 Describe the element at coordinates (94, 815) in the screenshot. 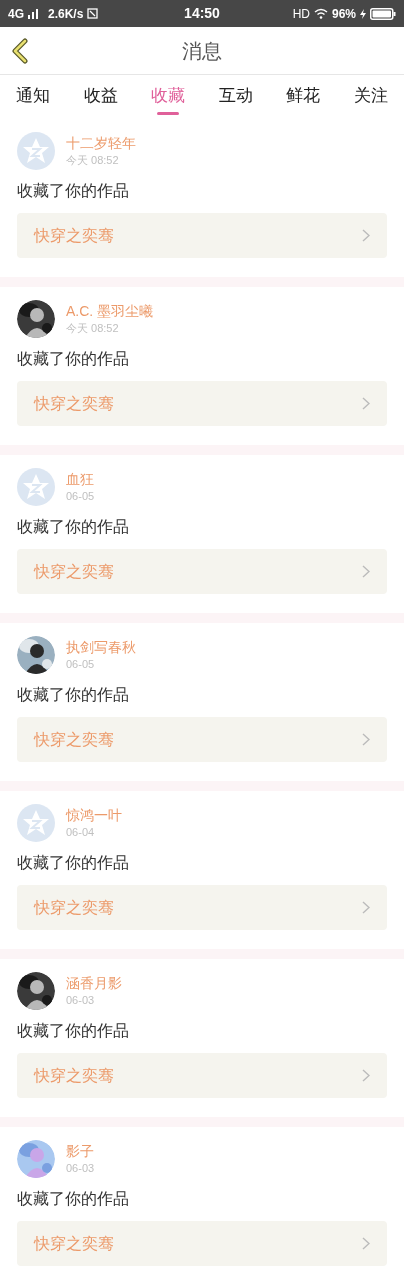

I see `user-name: 惊鸿一叶` at that location.